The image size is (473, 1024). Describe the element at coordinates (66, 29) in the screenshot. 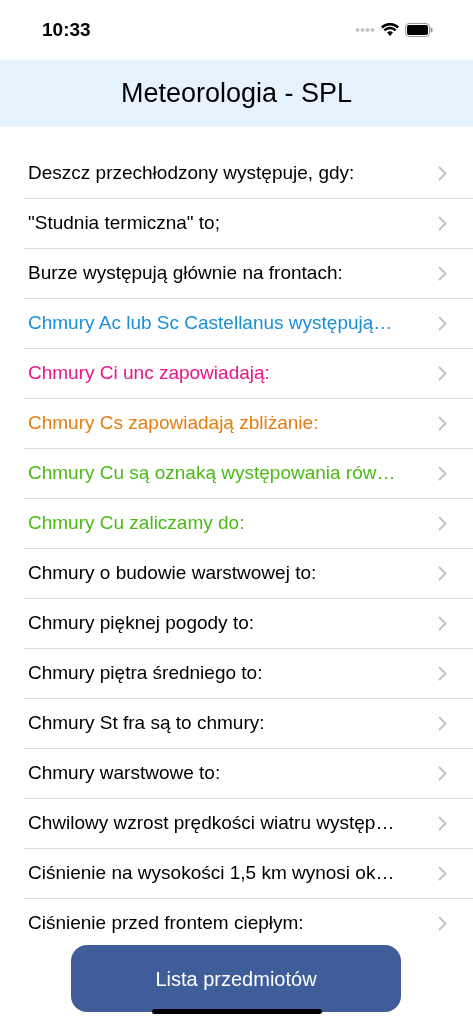

I see `status-time: 10:33` at that location.